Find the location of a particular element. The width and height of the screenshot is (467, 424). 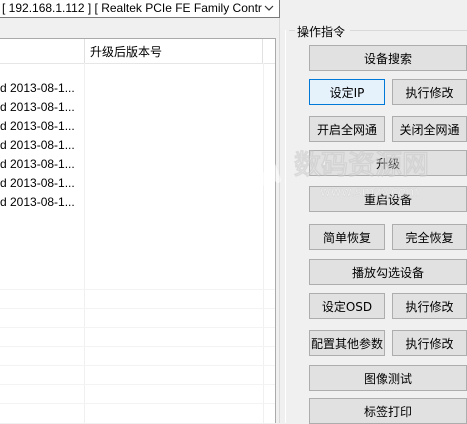

configure-other-params-button: 配置其他参数 is located at coordinates (347, 343).